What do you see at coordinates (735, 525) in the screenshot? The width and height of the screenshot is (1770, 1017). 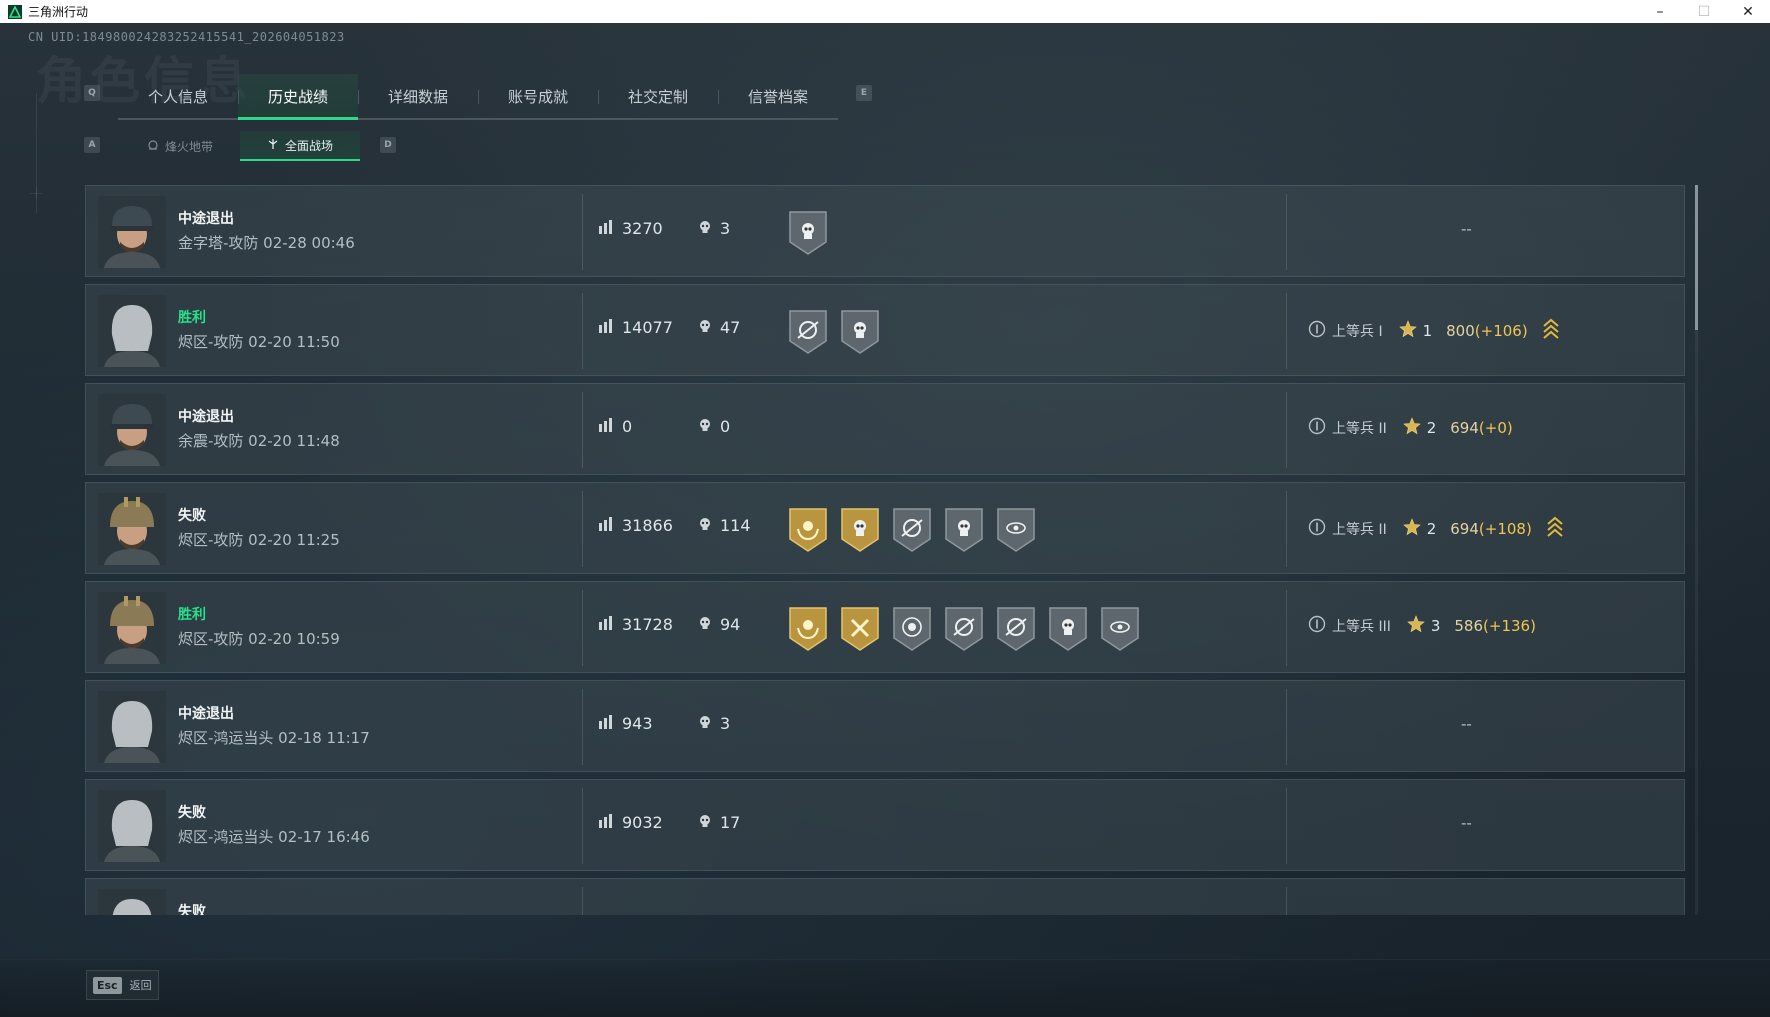 I see `kills-value: 114` at bounding box center [735, 525].